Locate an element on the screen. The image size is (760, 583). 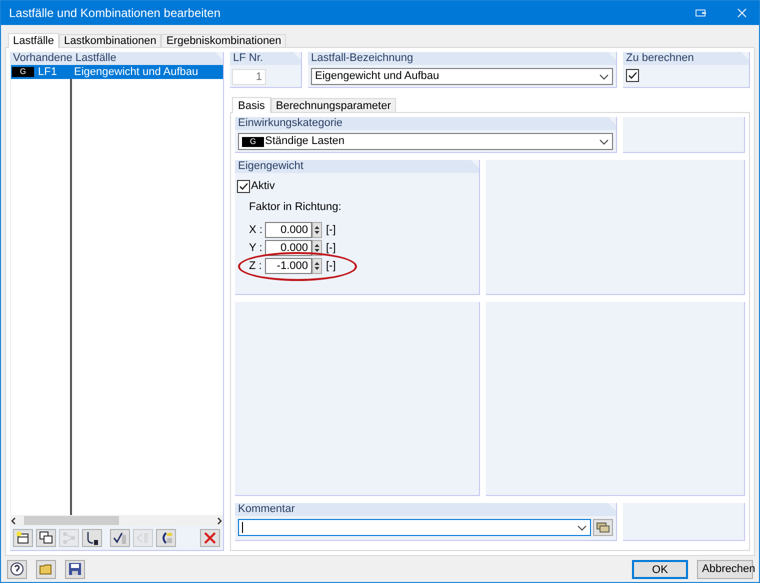
windows-icon is located at coordinates (46, 538).